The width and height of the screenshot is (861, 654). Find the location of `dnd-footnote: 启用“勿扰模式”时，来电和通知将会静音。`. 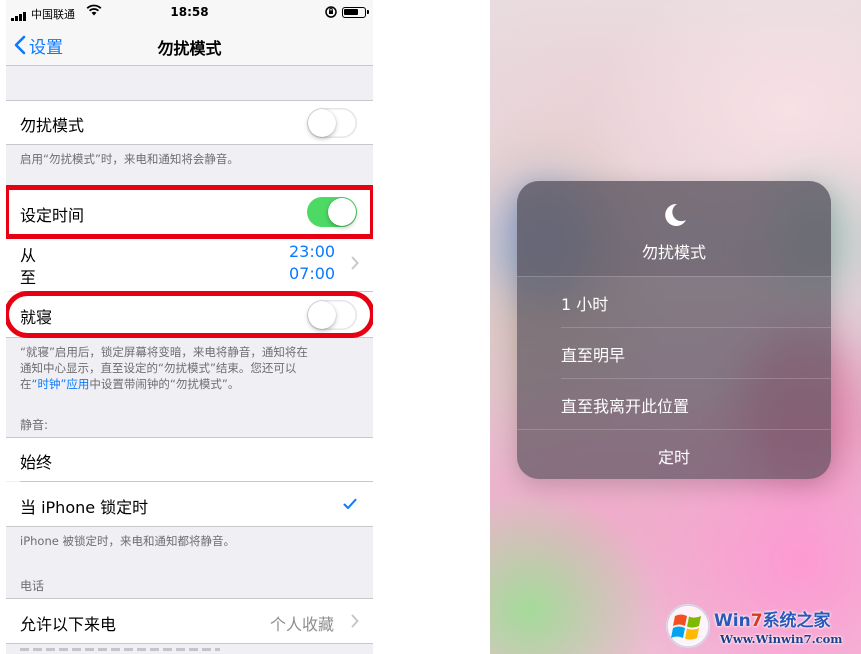

dnd-footnote: 启用“勿扰模式”时，来电和通知将会静音。 is located at coordinates (129, 159).